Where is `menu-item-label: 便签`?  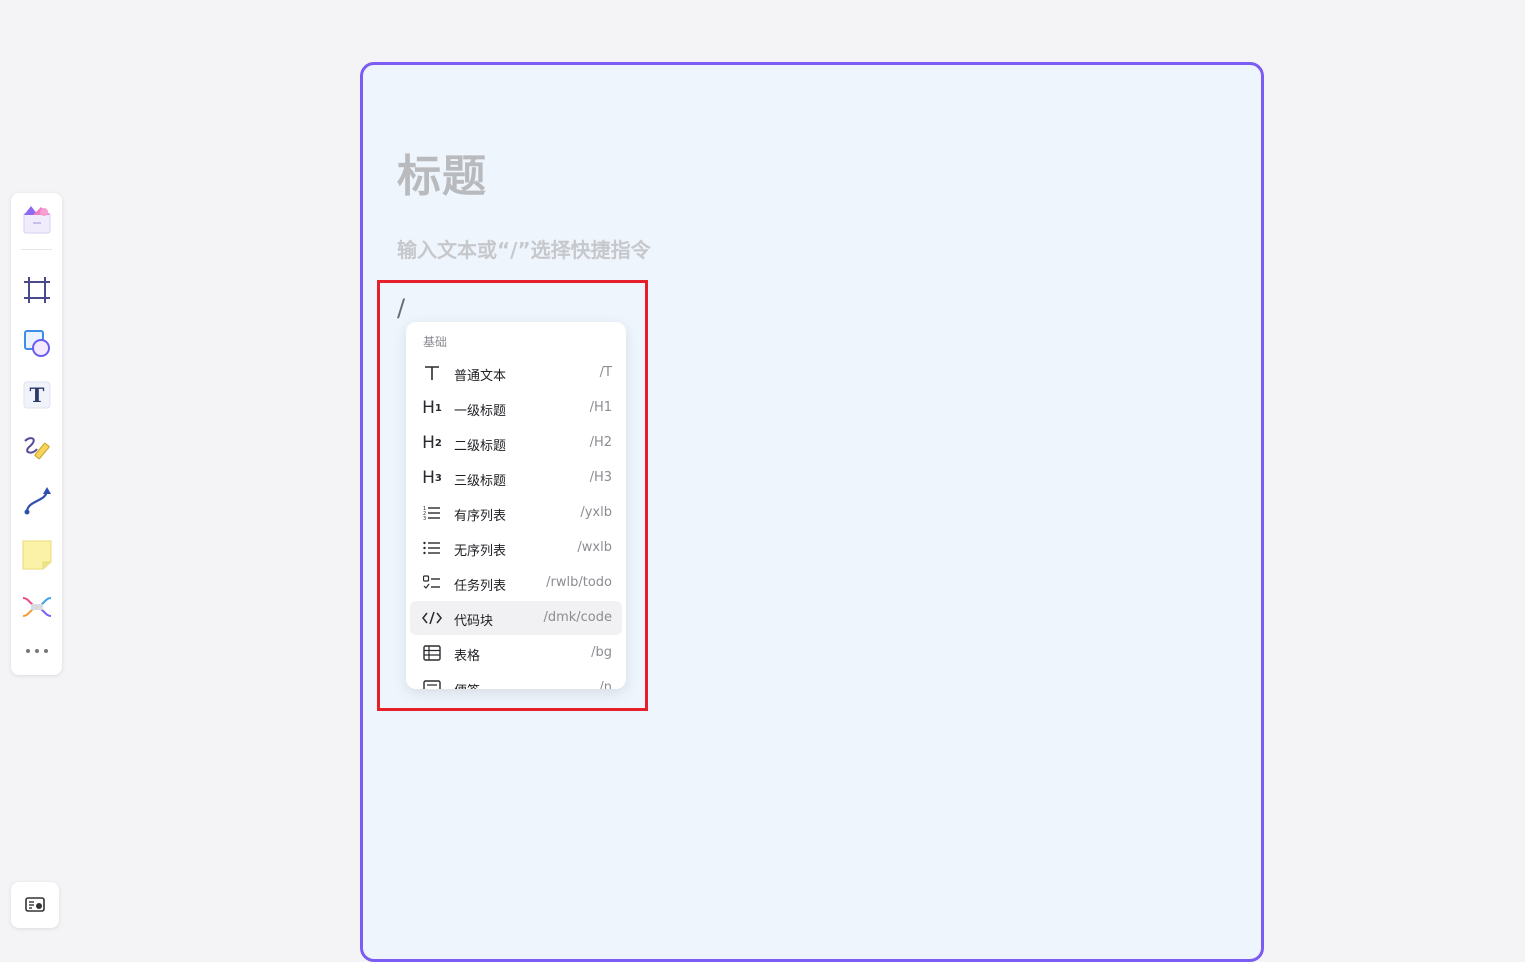
menu-item-label: 便签 is located at coordinates (467, 684).